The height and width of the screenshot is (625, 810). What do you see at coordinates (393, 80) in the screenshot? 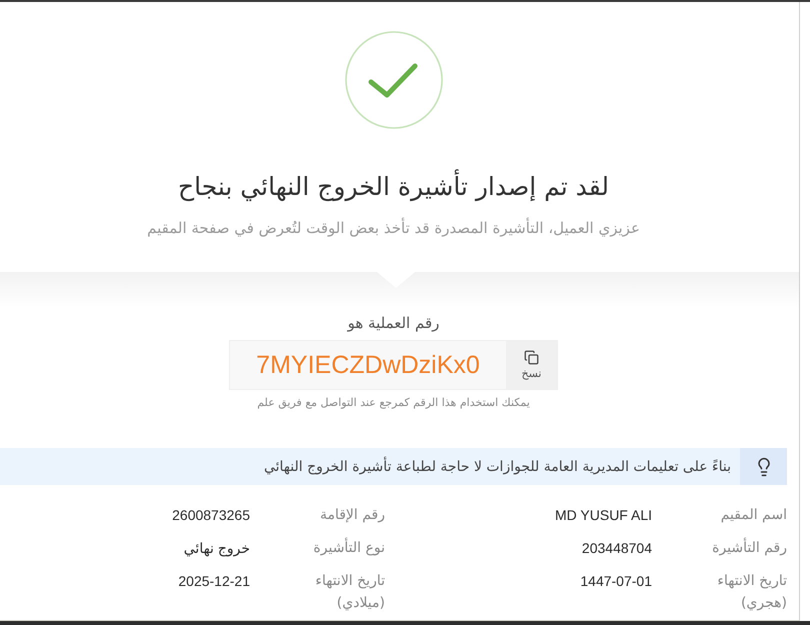
I see `success-check-icon` at bounding box center [393, 80].